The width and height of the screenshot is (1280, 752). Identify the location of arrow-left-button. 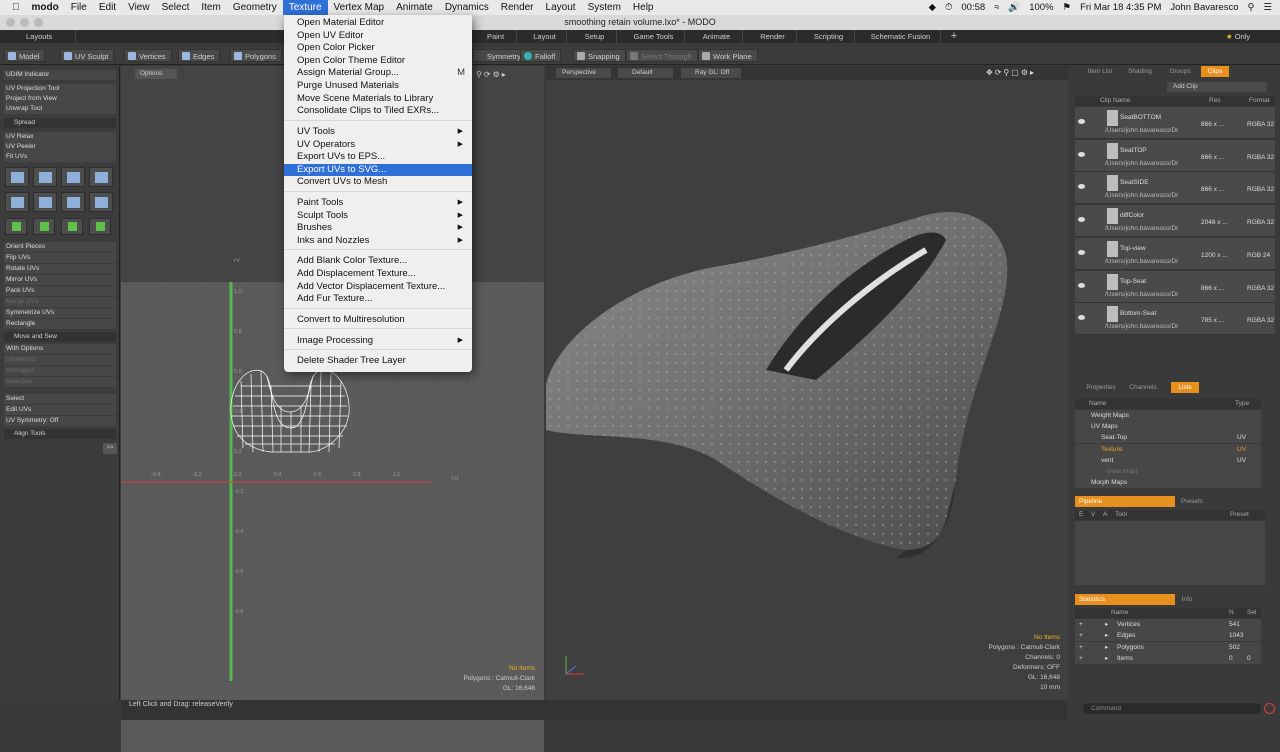
(72, 226).